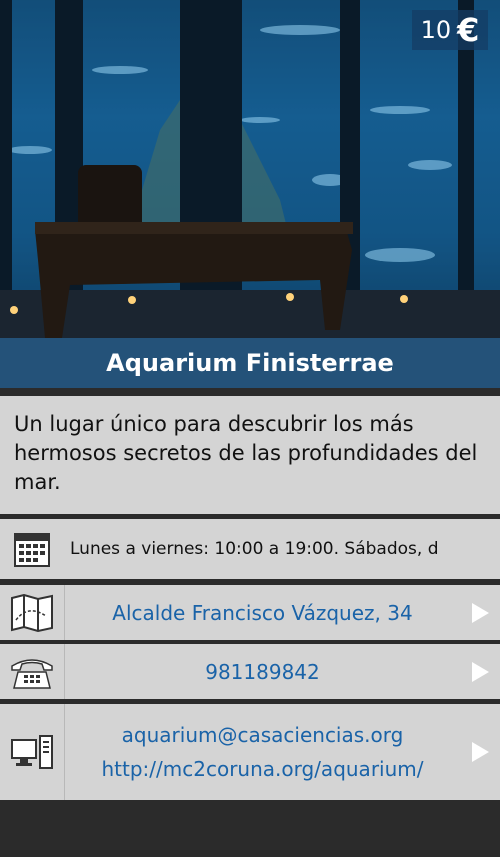 The width and height of the screenshot is (500, 857). Describe the element at coordinates (262, 769) in the screenshot. I see `website-link: http://mc2coruna.org/aquarium/` at that location.